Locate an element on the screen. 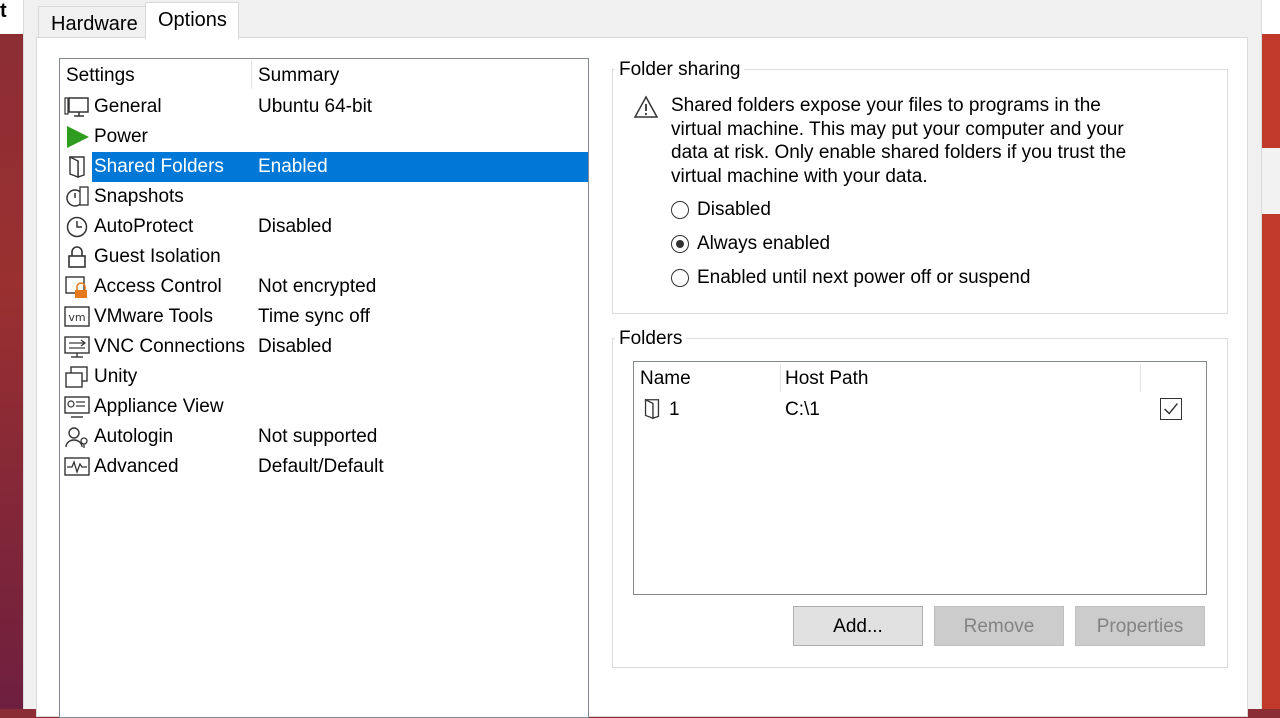 The width and height of the screenshot is (1280, 718). settings-item-summary: Default/Default is located at coordinates (321, 466).